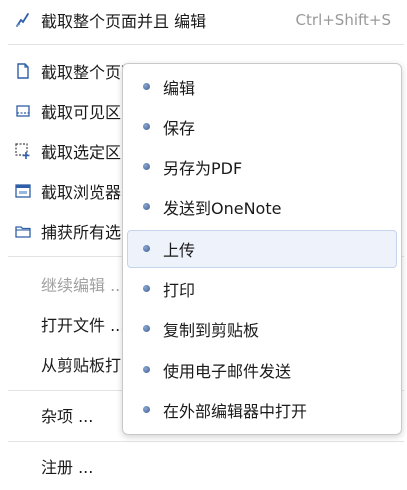  I want to click on menu-item-label: 截取浏览器, so click(81, 192).